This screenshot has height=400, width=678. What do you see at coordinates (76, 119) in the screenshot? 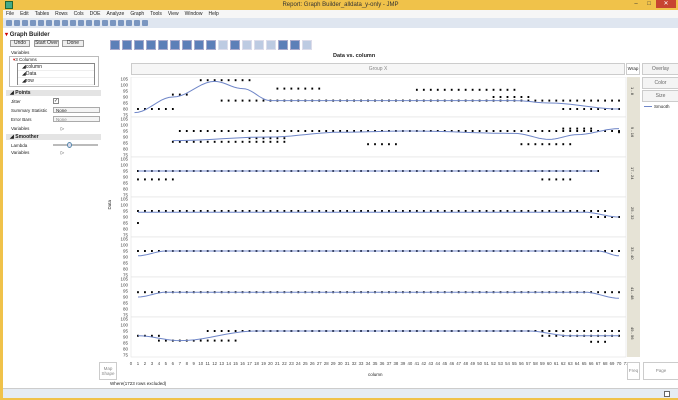
I see `error-bars-select: None` at bounding box center [76, 119].